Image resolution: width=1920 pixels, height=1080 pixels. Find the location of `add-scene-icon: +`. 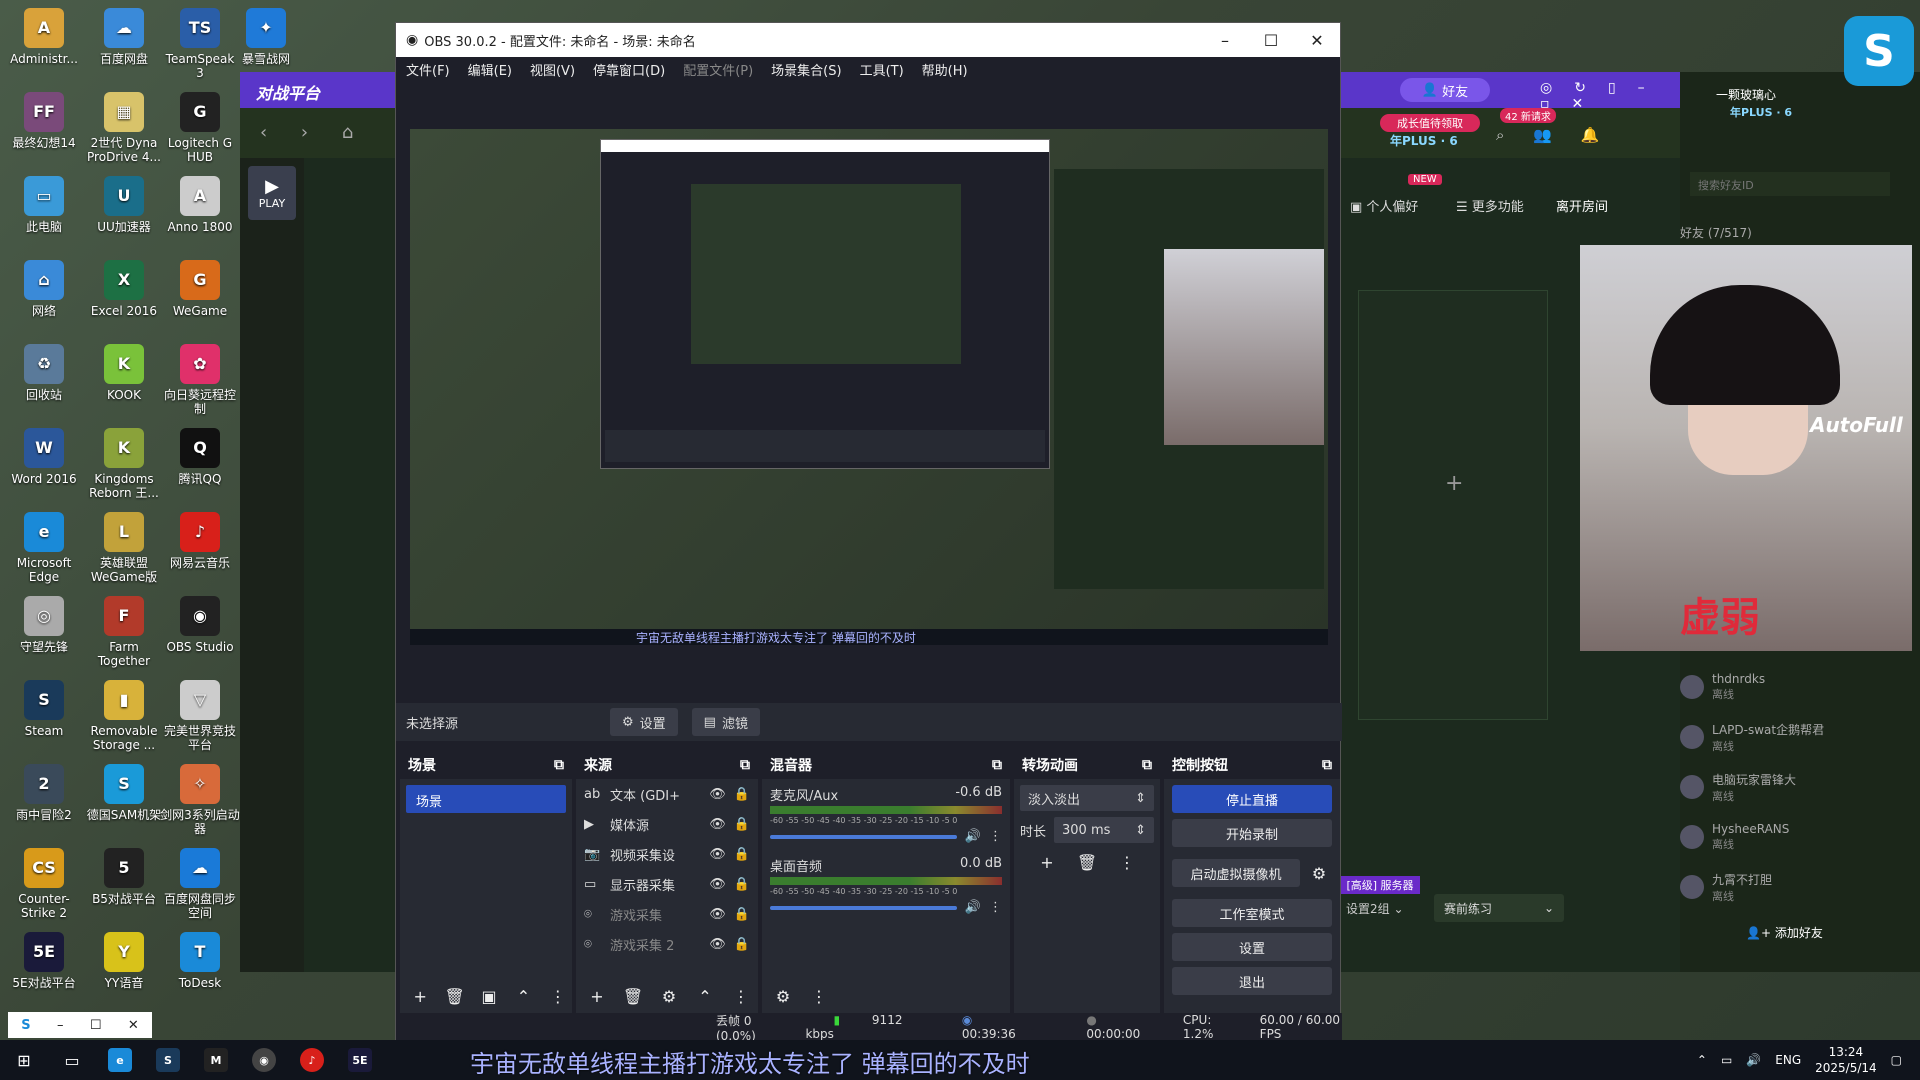

add-scene-icon: + is located at coordinates (420, 996).